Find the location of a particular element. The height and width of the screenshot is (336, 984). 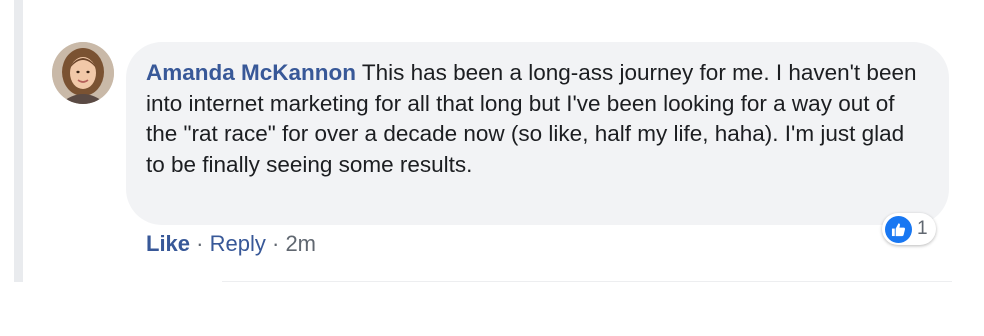

avatar-photo-icon is located at coordinates (83, 73).